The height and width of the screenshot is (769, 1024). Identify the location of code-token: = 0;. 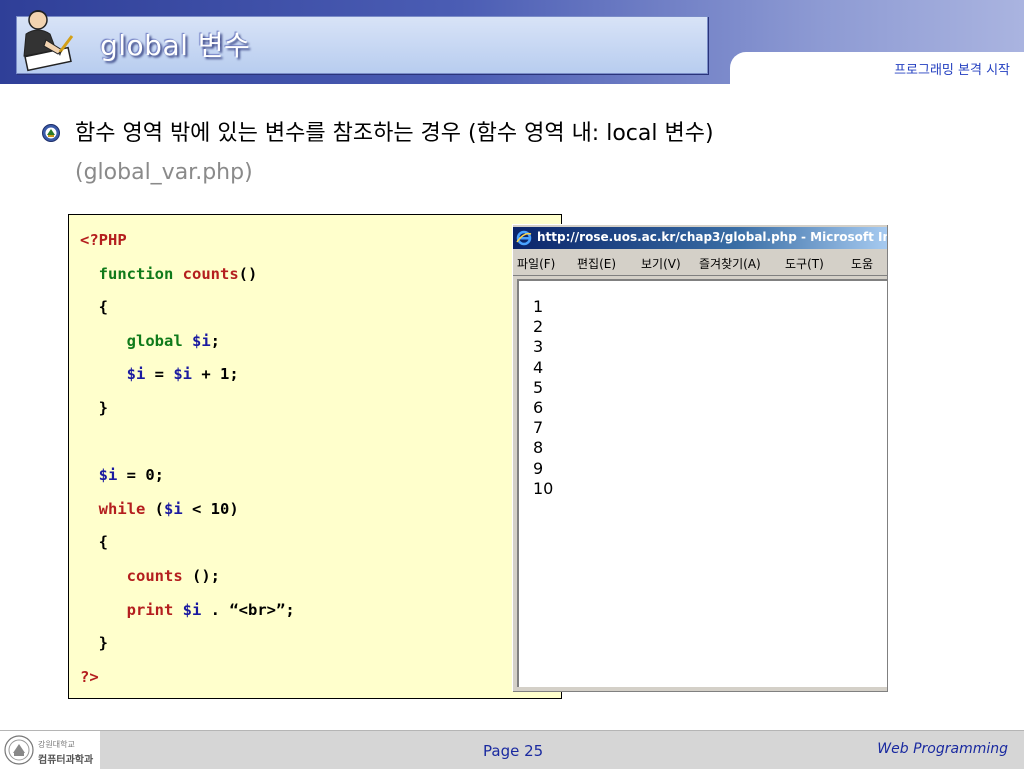
(141, 475).